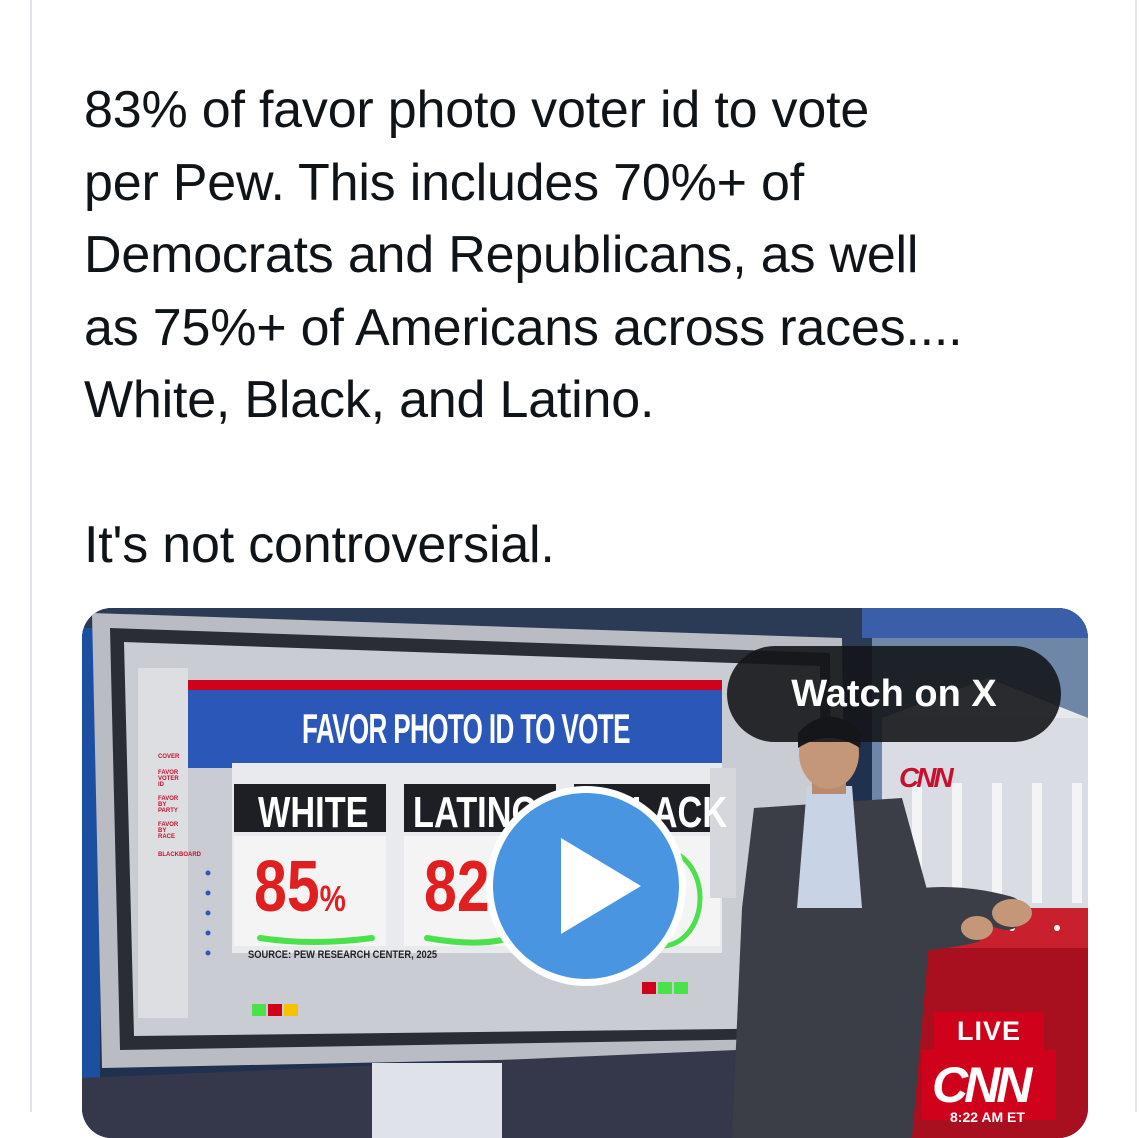 The height and width of the screenshot is (1138, 1139). What do you see at coordinates (1136, 556) in the screenshot?
I see `right-divider` at bounding box center [1136, 556].